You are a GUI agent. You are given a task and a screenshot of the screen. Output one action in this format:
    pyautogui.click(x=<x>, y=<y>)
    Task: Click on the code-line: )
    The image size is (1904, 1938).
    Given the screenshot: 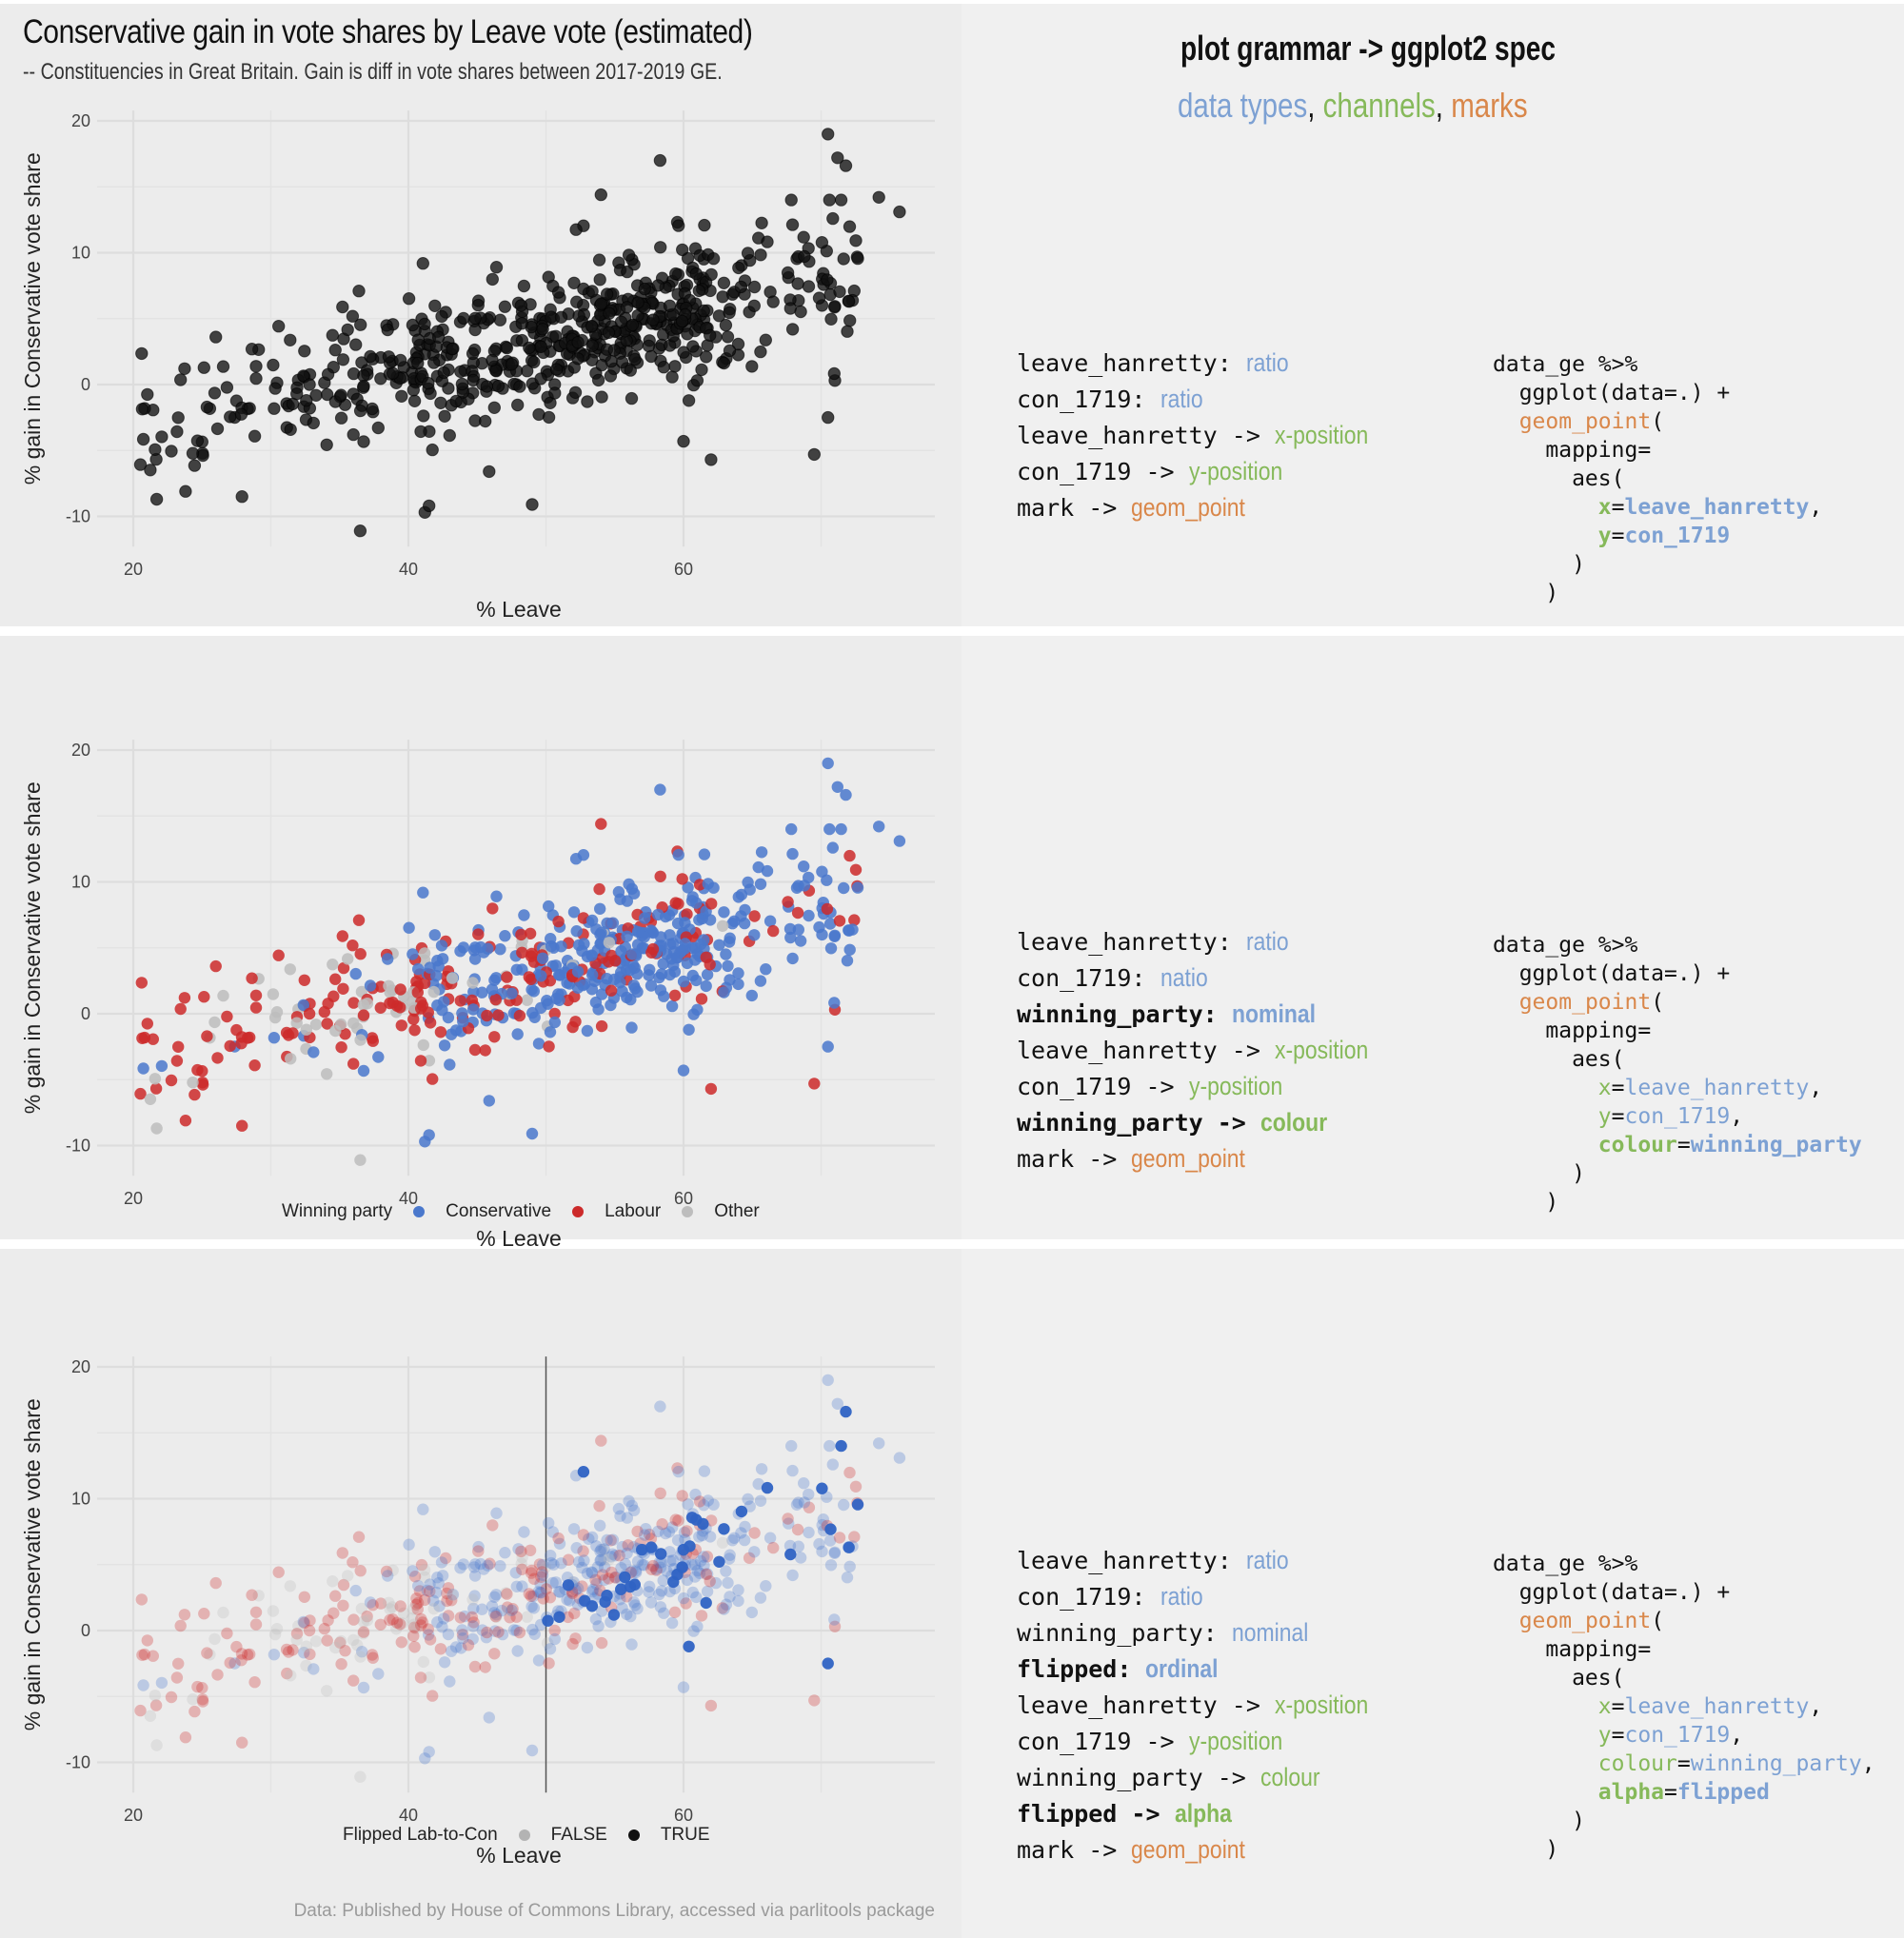 What is the action you would take?
    pyautogui.click(x=1657, y=564)
    